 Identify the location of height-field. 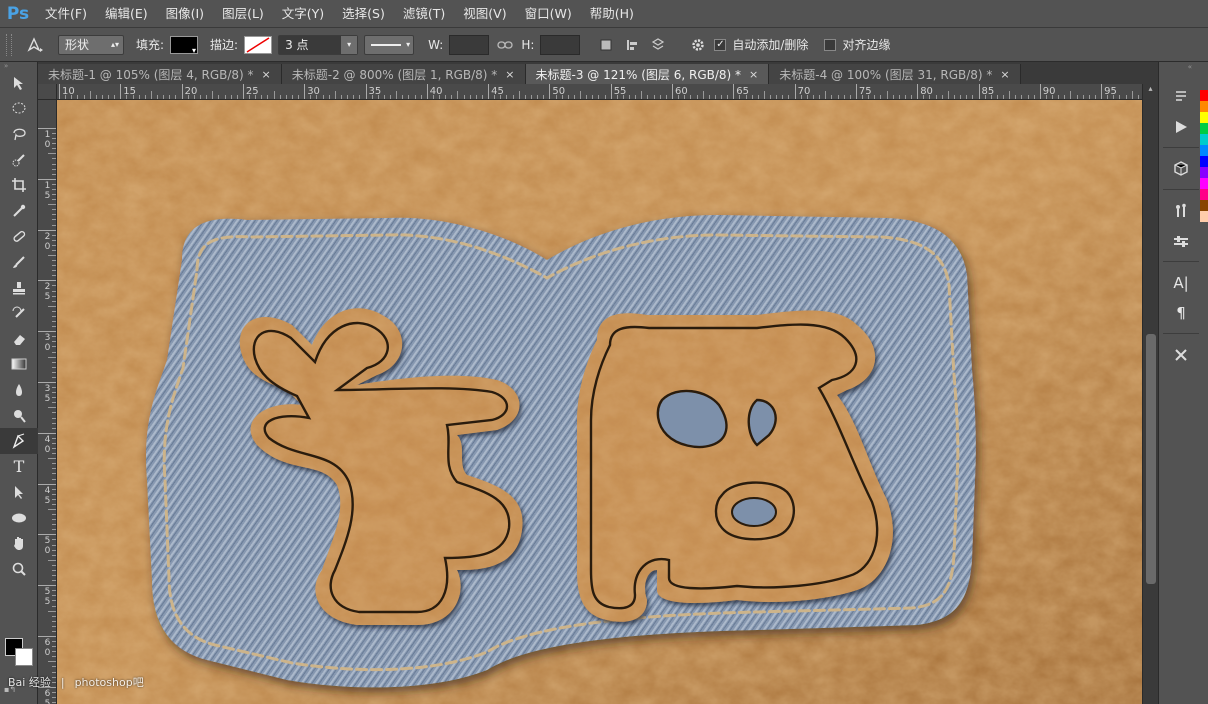
(560, 44).